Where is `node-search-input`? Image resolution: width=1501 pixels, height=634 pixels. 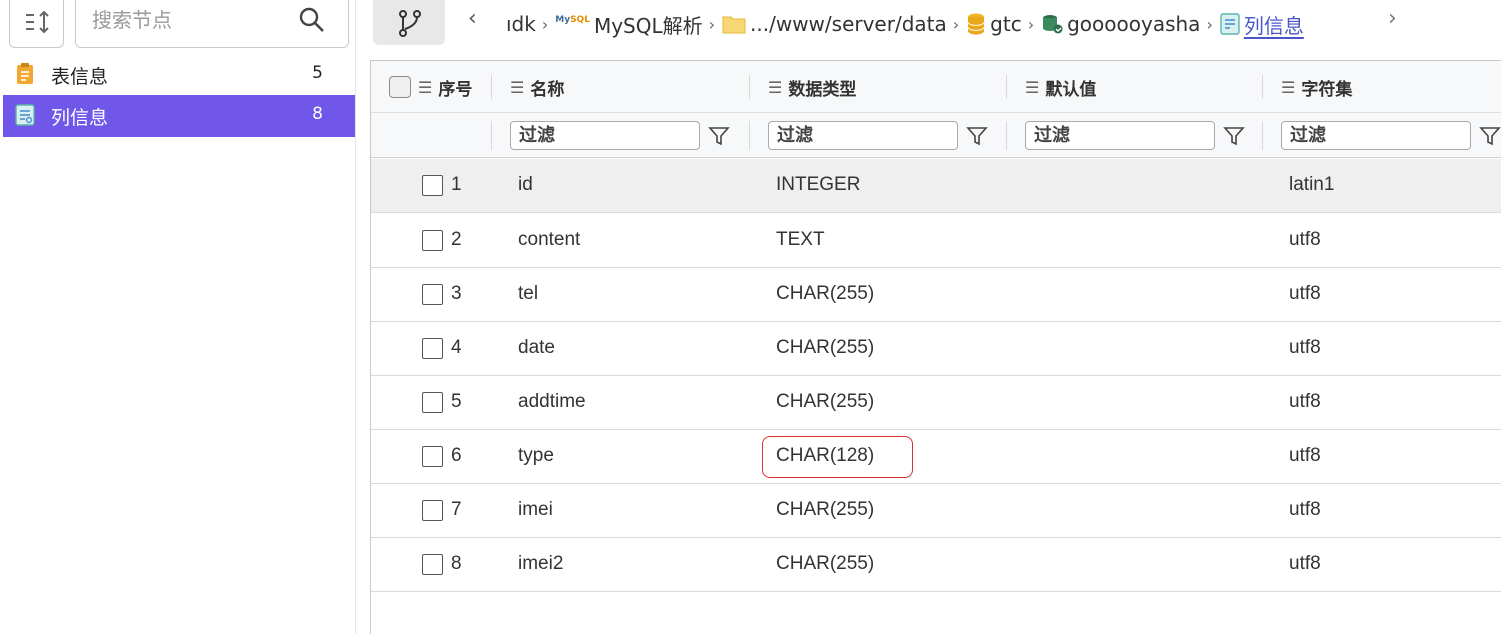 node-search-input is located at coordinates (192, 20).